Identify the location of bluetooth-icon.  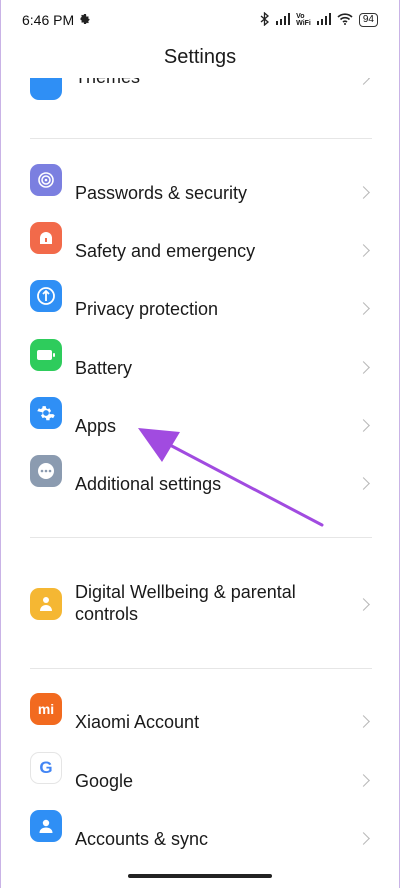
(265, 20).